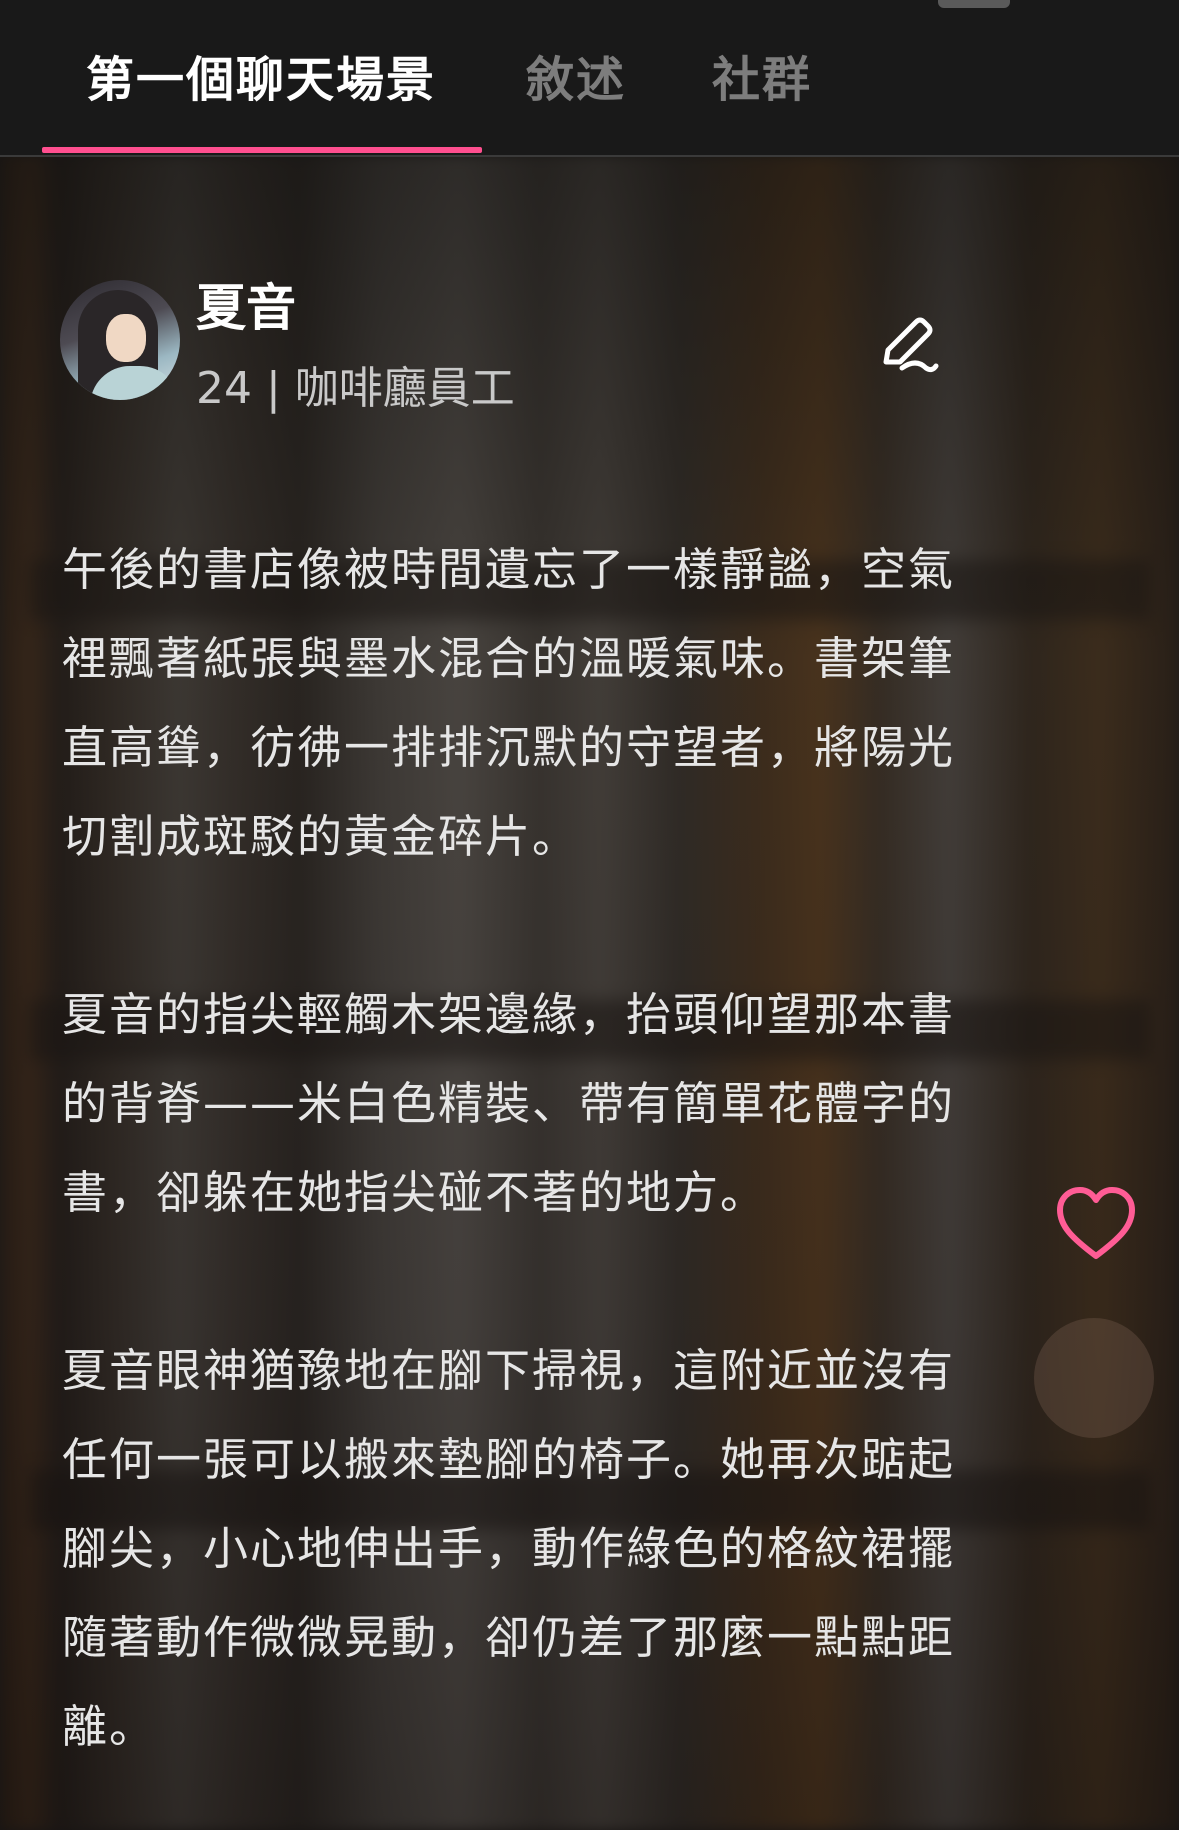 The width and height of the screenshot is (1179, 1830). I want to click on heart-icon, so click(1096, 1223).